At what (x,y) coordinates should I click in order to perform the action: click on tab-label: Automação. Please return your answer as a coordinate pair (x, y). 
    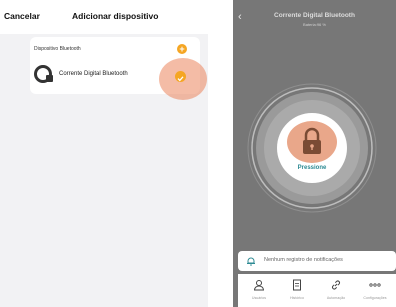
    Looking at the image, I should click on (336, 298).